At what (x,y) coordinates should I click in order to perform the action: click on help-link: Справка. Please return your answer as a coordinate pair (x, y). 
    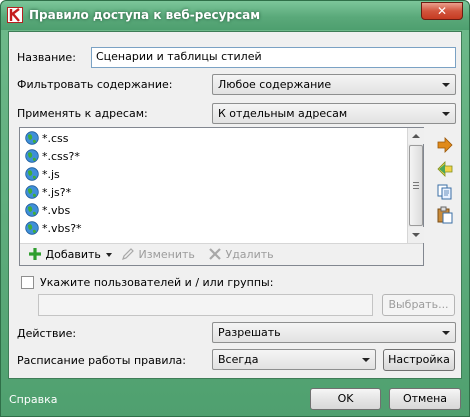
    Looking at the image, I should click on (33, 399).